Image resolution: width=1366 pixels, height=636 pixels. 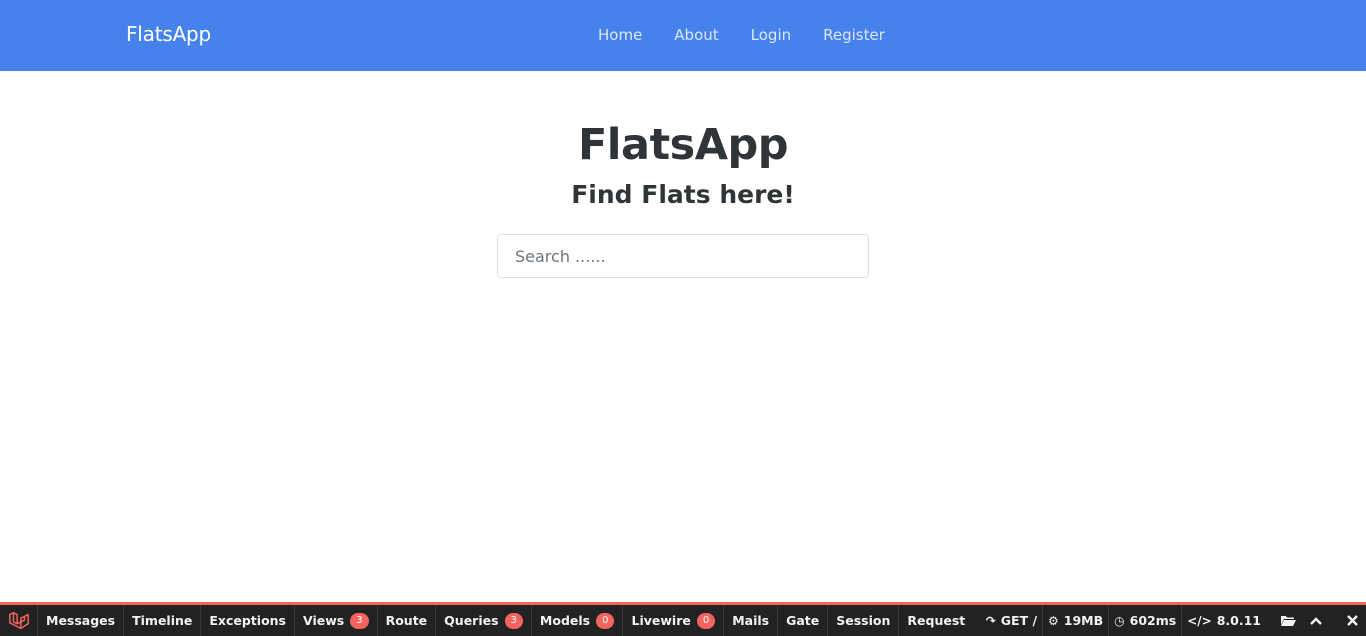 What do you see at coordinates (674, 620) in the screenshot?
I see `debug-tab-livewire: Livewire 0` at bounding box center [674, 620].